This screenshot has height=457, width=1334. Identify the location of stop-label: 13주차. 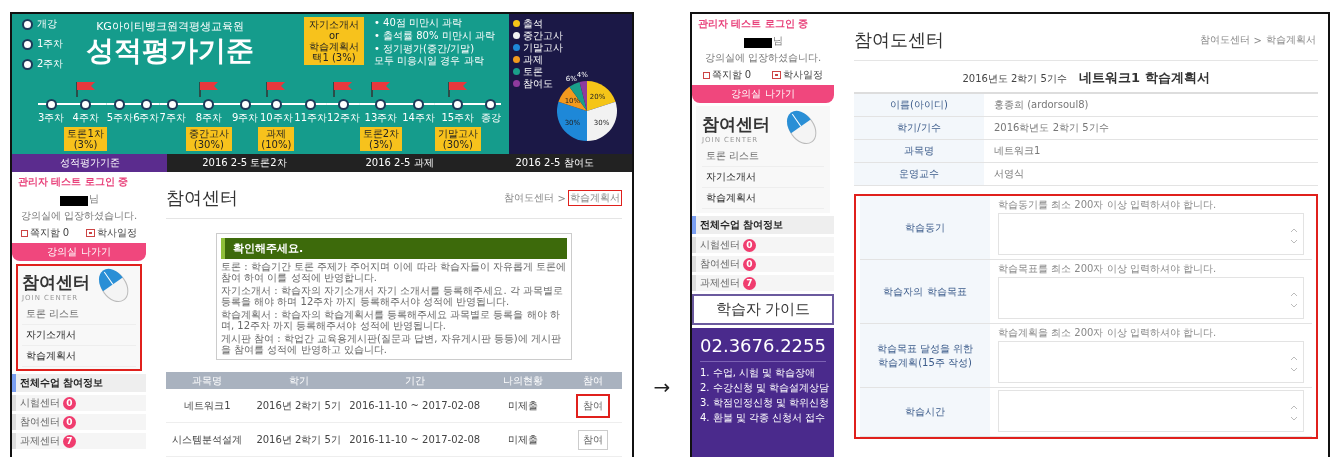
(381, 118).